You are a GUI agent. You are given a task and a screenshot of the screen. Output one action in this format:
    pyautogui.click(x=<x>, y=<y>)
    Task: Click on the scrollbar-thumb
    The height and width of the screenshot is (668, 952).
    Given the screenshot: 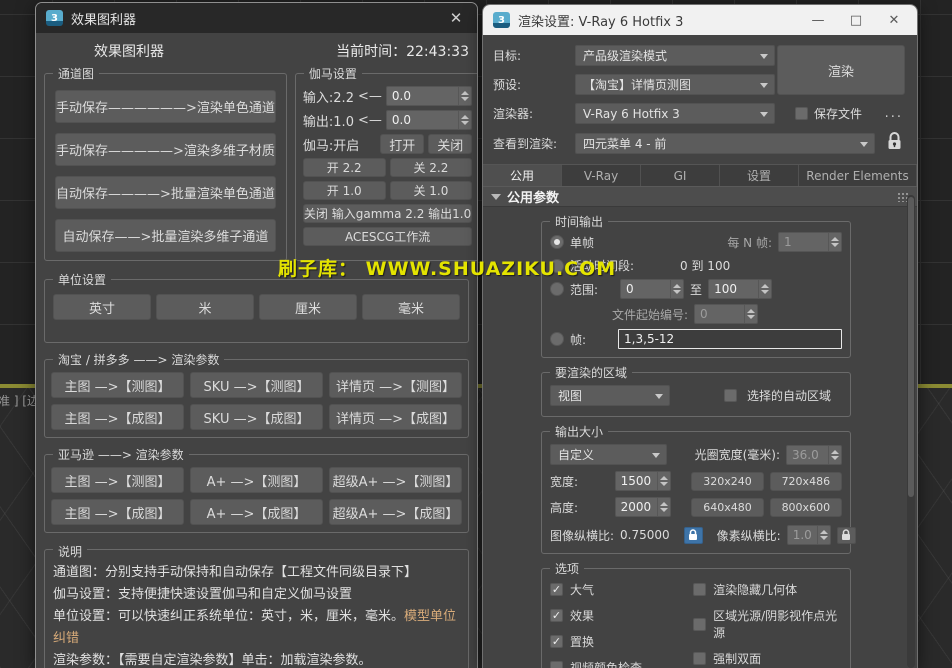 What is the action you would take?
    pyautogui.click(x=911, y=347)
    